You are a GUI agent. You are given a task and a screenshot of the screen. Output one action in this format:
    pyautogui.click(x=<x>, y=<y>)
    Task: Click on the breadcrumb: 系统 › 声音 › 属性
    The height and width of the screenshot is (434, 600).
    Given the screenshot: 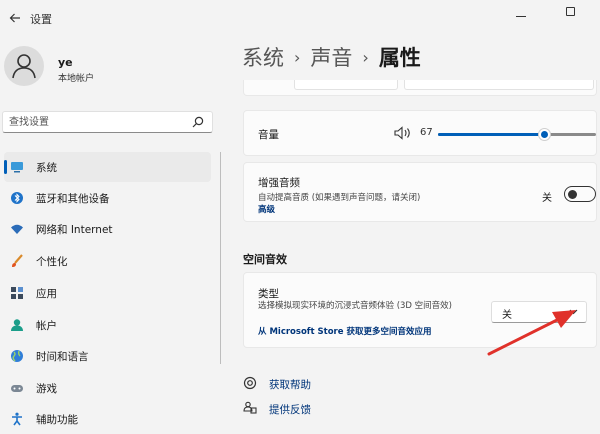 What is the action you would take?
    pyautogui.click(x=331, y=57)
    